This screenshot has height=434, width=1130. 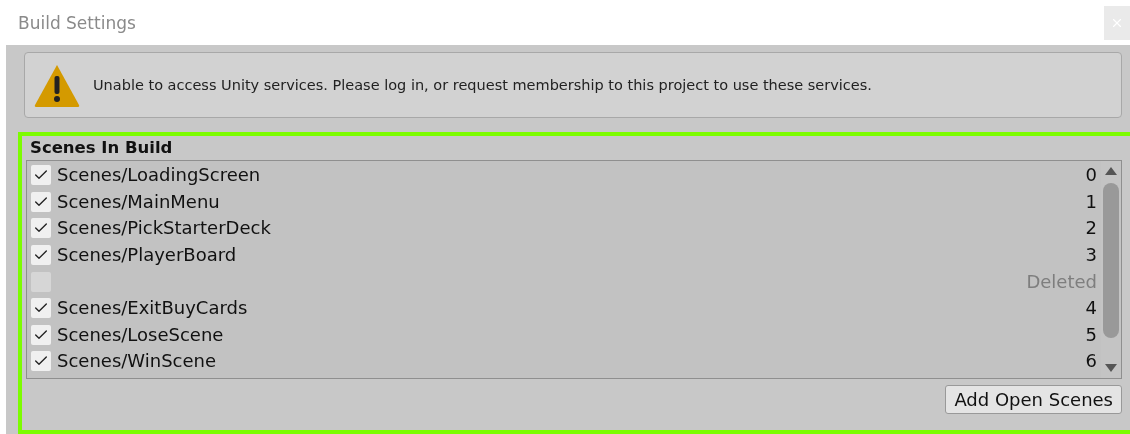 What do you see at coordinates (1061, 281) in the screenshot?
I see `scene-index: Deleted` at bounding box center [1061, 281].